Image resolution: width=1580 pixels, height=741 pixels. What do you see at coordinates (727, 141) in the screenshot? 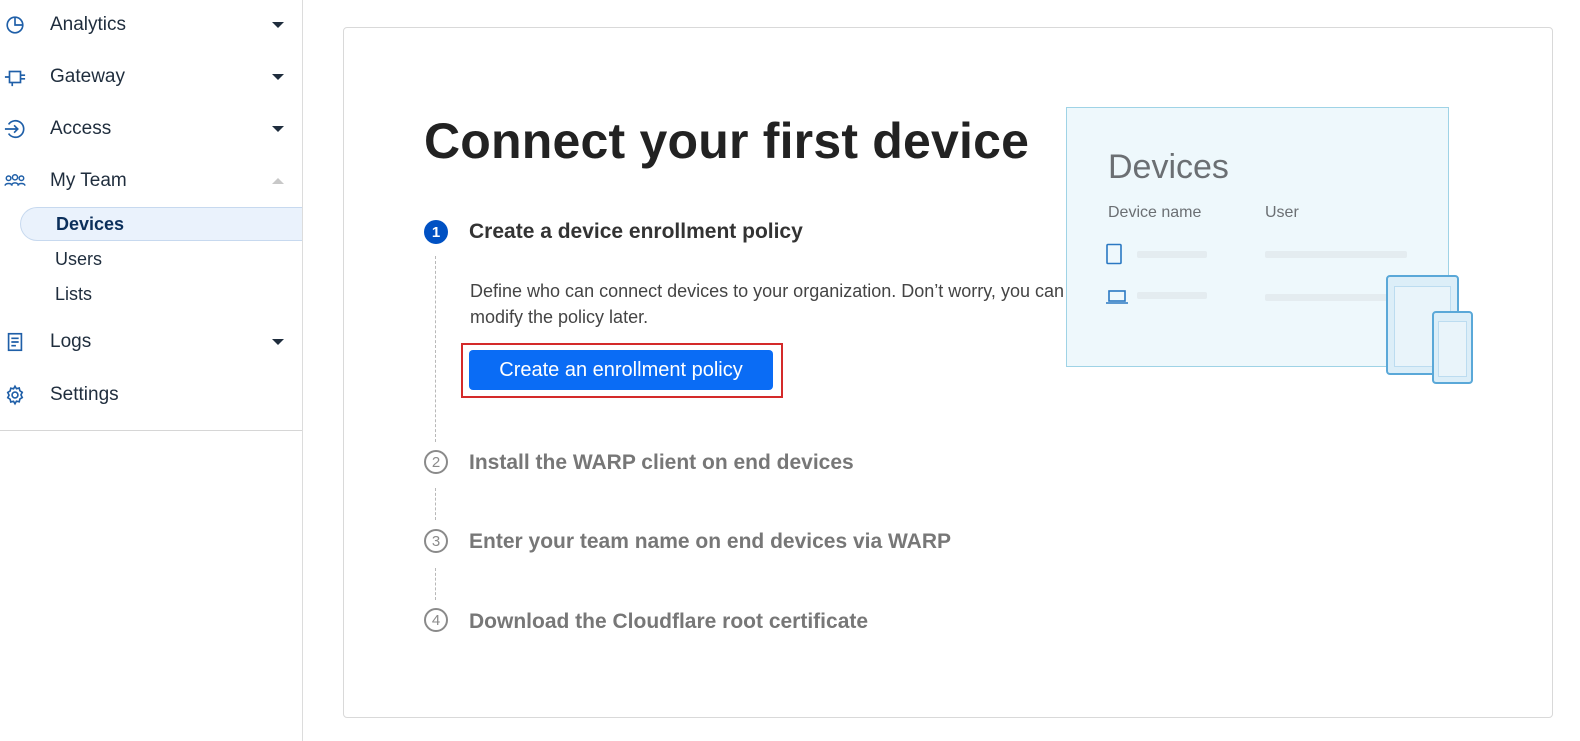
I see `page-title: Connect your first device` at bounding box center [727, 141].